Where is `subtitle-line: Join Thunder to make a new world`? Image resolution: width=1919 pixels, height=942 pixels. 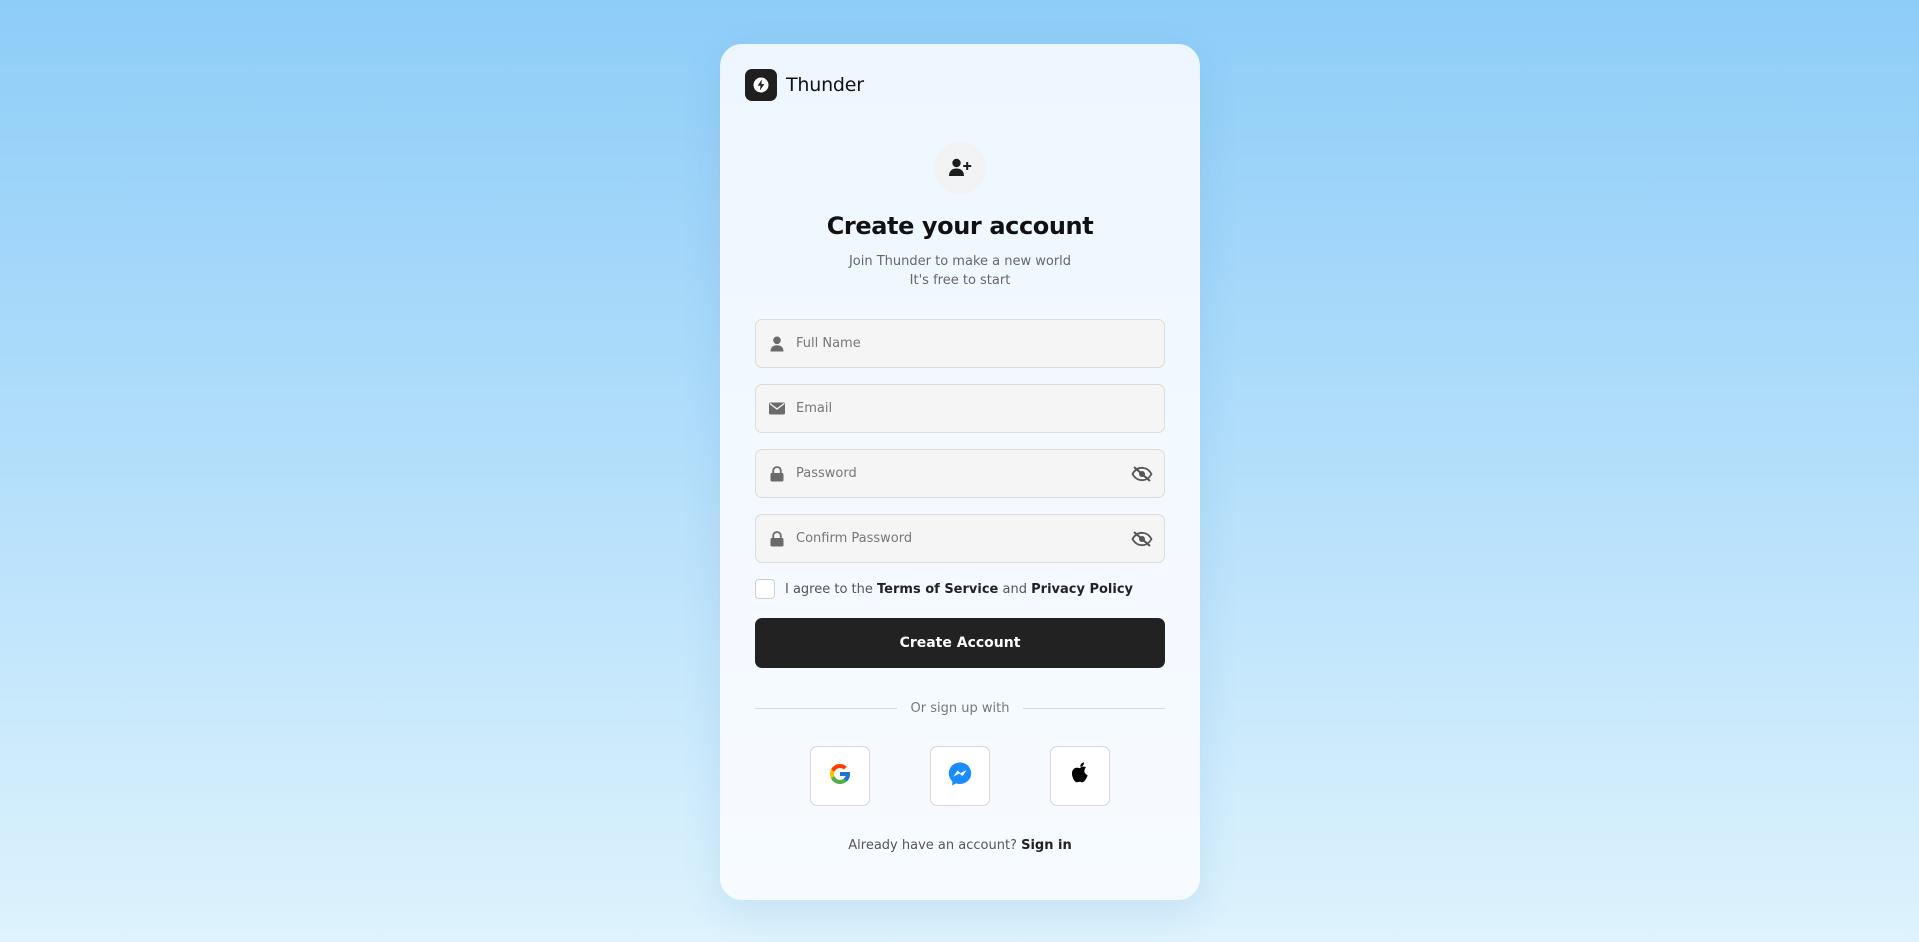
subtitle-line: Join Thunder to make a new world is located at coordinates (960, 261).